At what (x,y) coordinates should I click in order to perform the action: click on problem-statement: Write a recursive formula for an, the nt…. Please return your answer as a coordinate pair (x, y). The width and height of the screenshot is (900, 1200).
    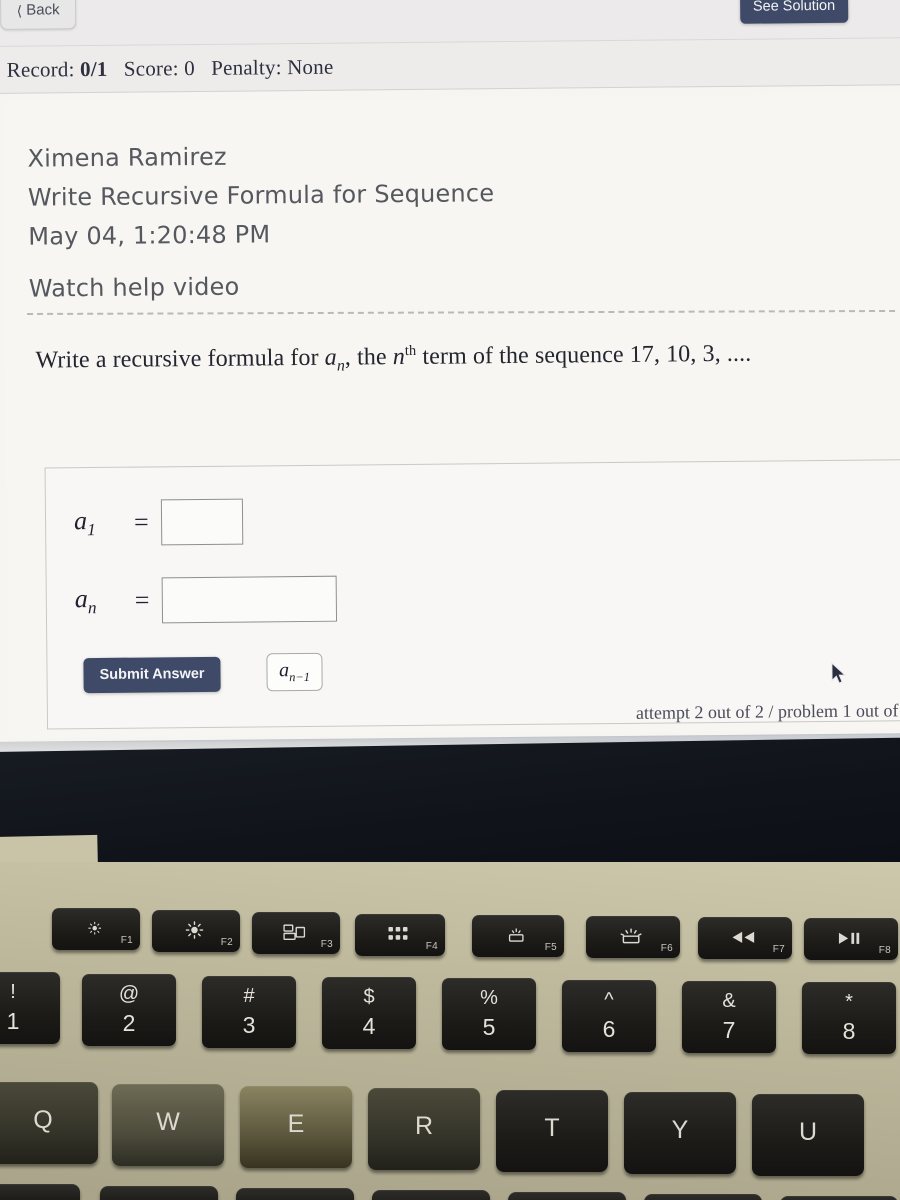
    Looking at the image, I should click on (467, 358).